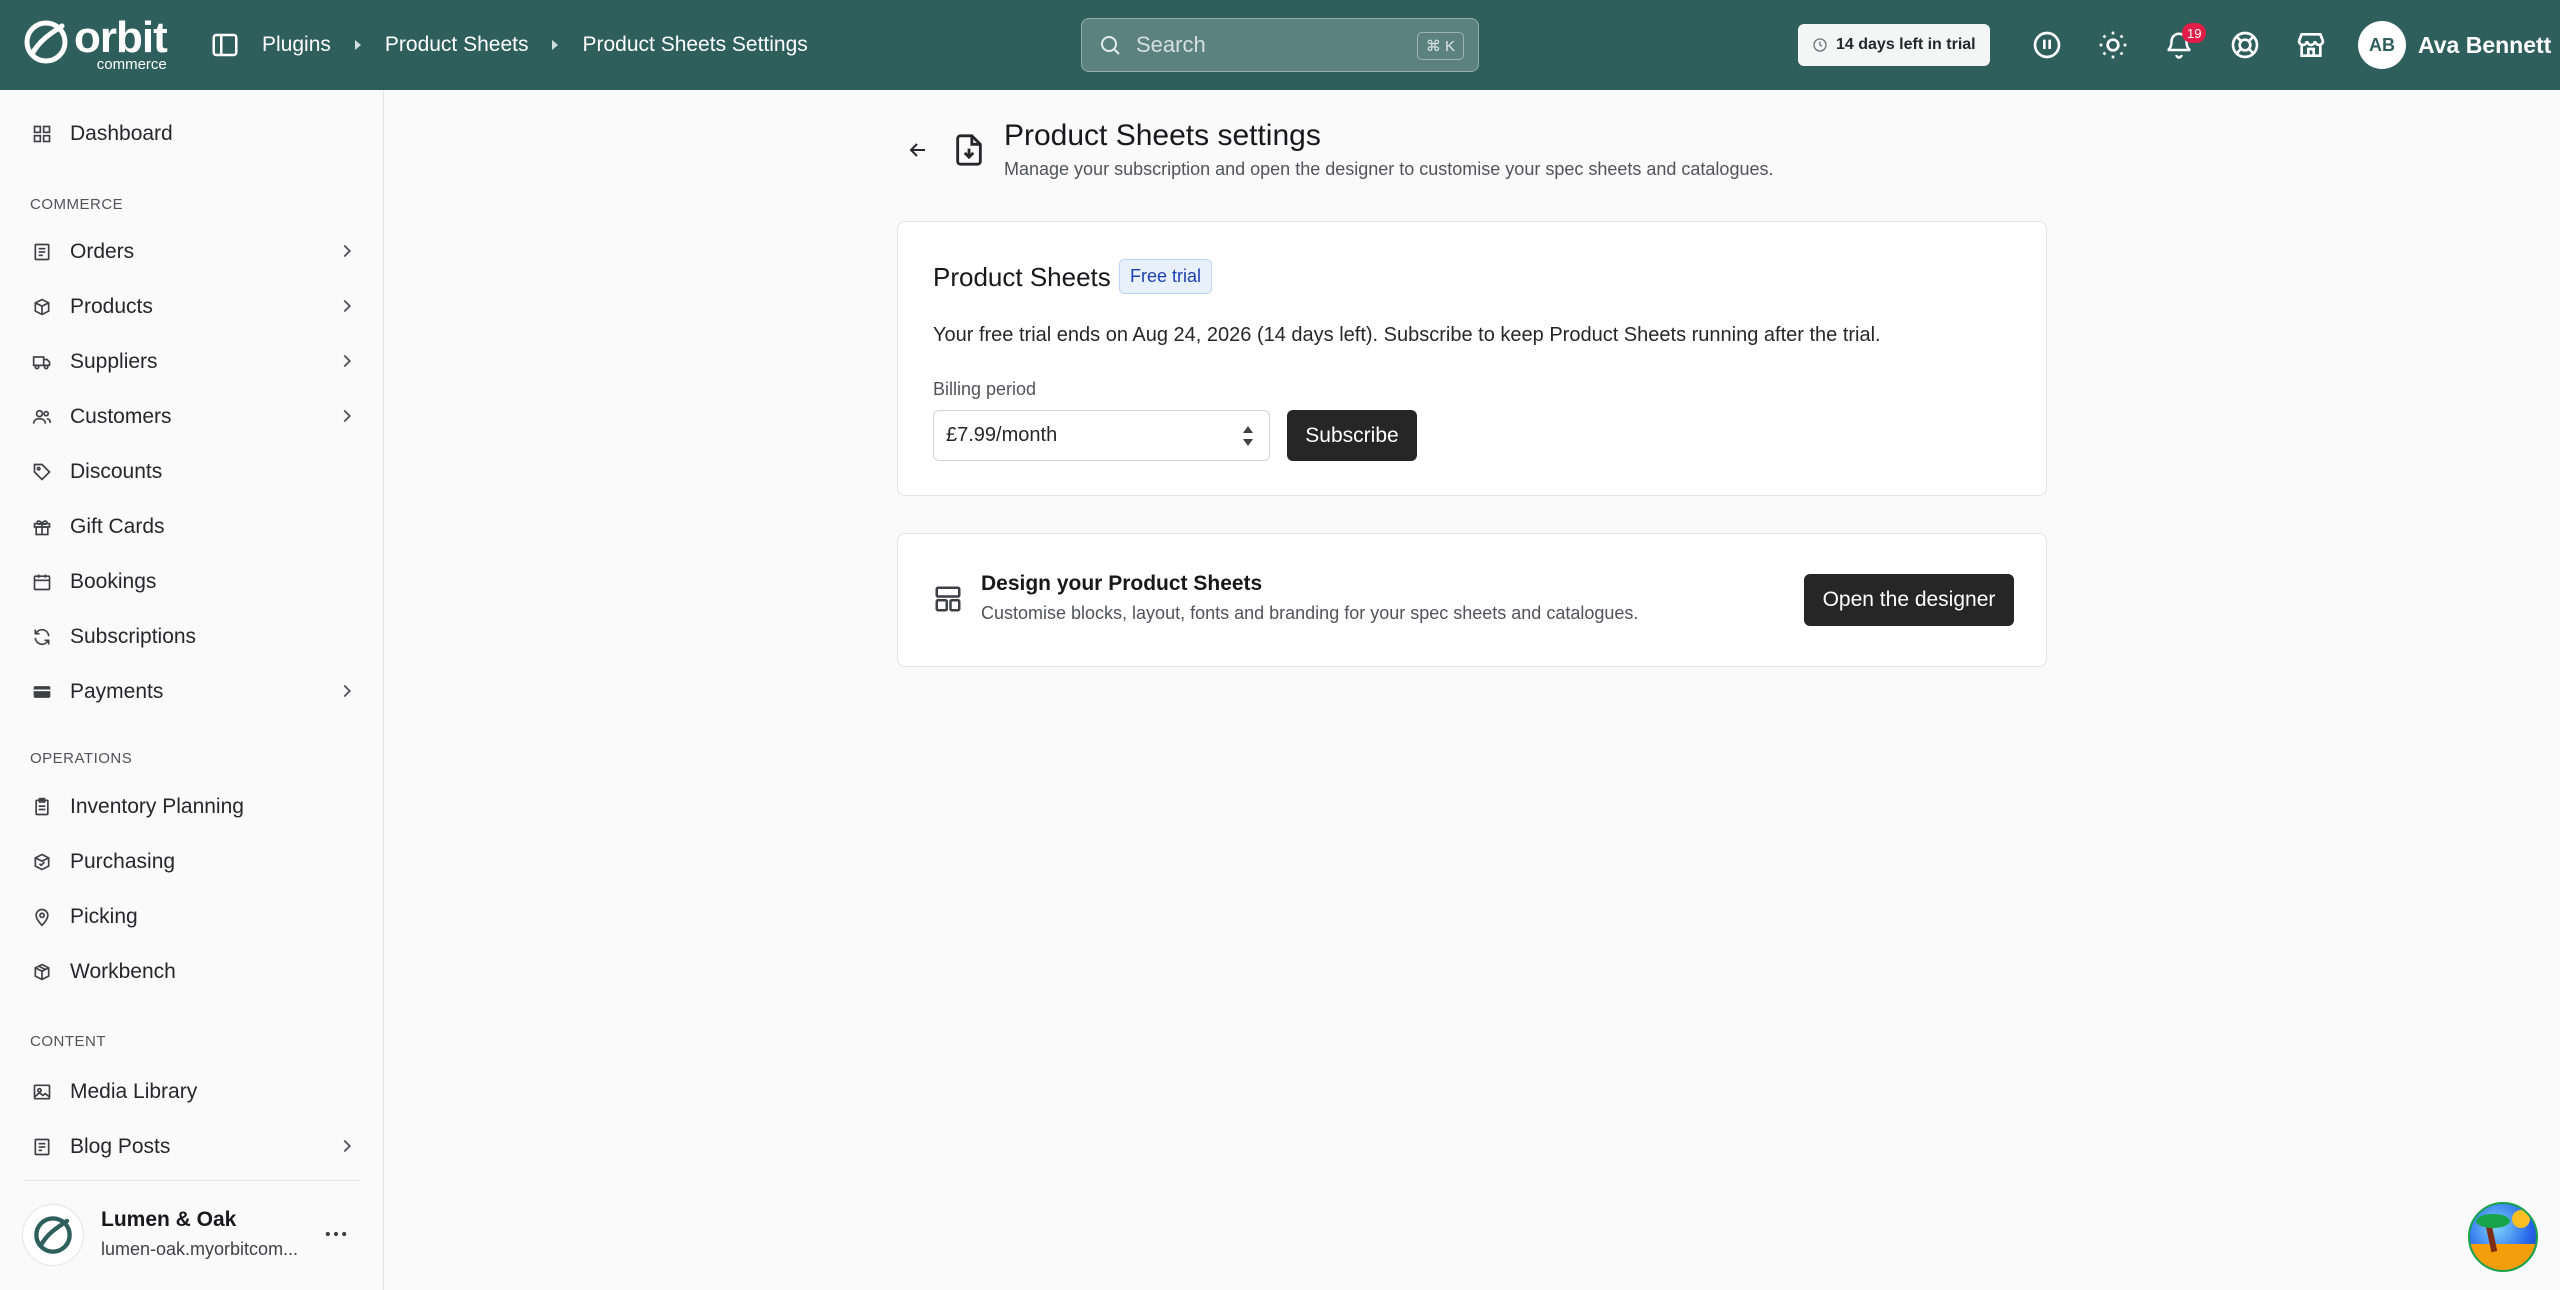 The image size is (2560, 1290). What do you see at coordinates (42, 252) in the screenshot?
I see `orders-icon` at bounding box center [42, 252].